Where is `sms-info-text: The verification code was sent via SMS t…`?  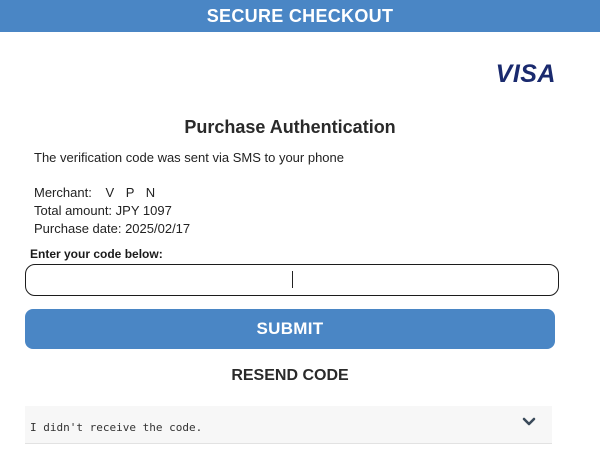 sms-info-text: The verification code was sent via SMS t… is located at coordinates (189, 157).